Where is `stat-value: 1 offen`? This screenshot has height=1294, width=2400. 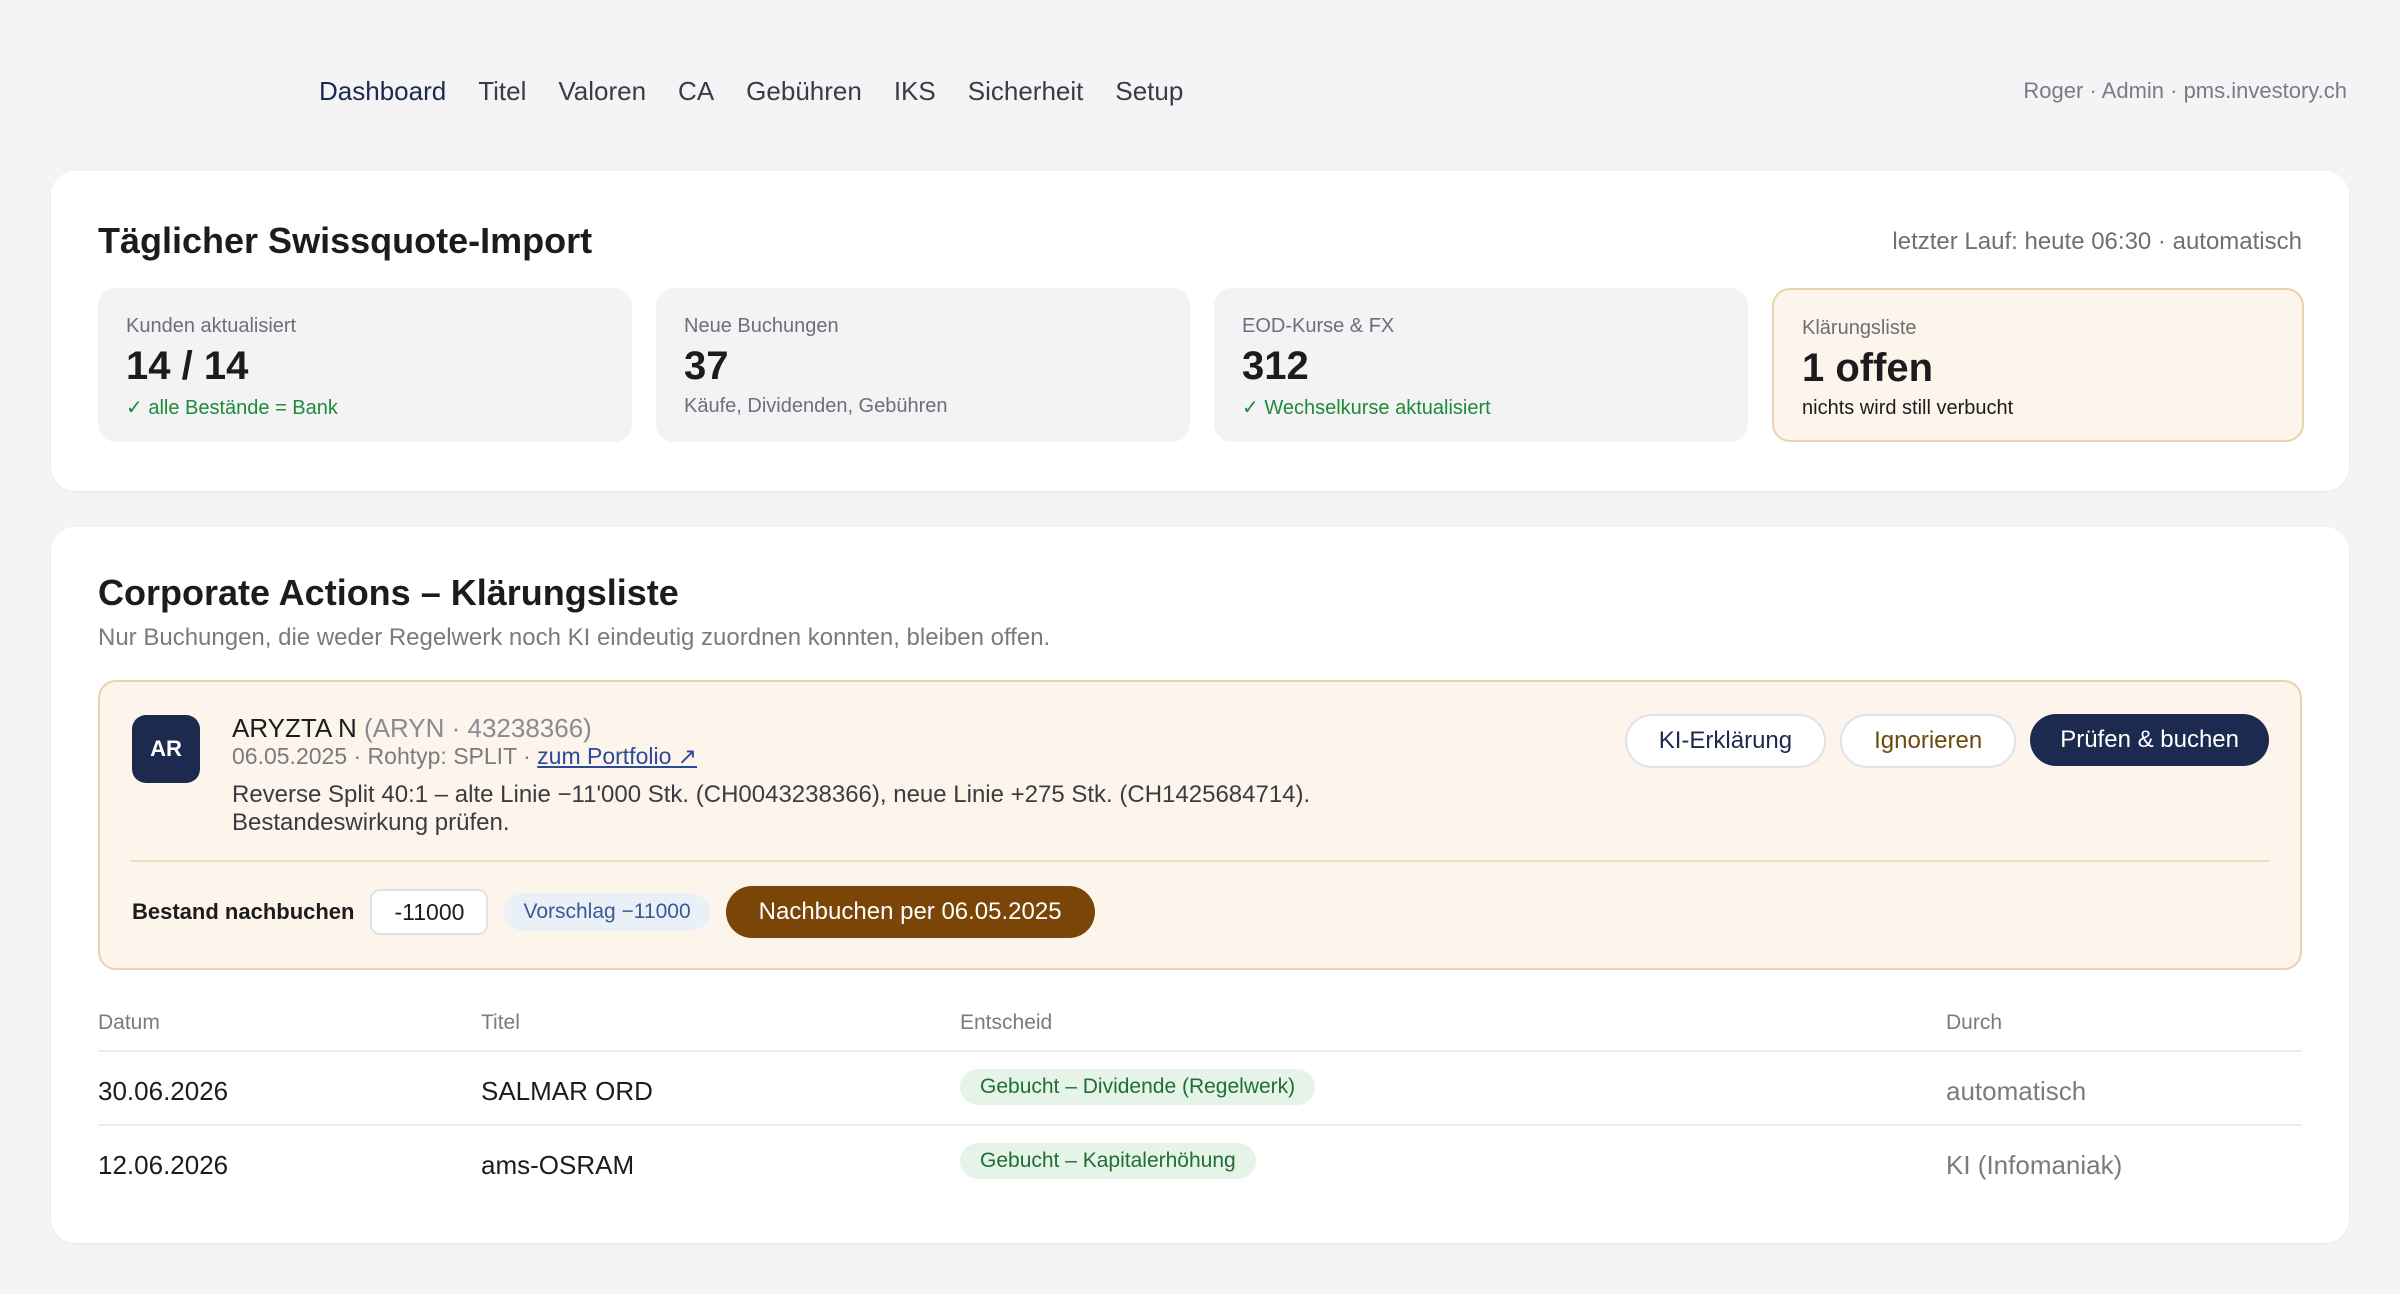
stat-value: 1 offen is located at coordinates (1868, 368).